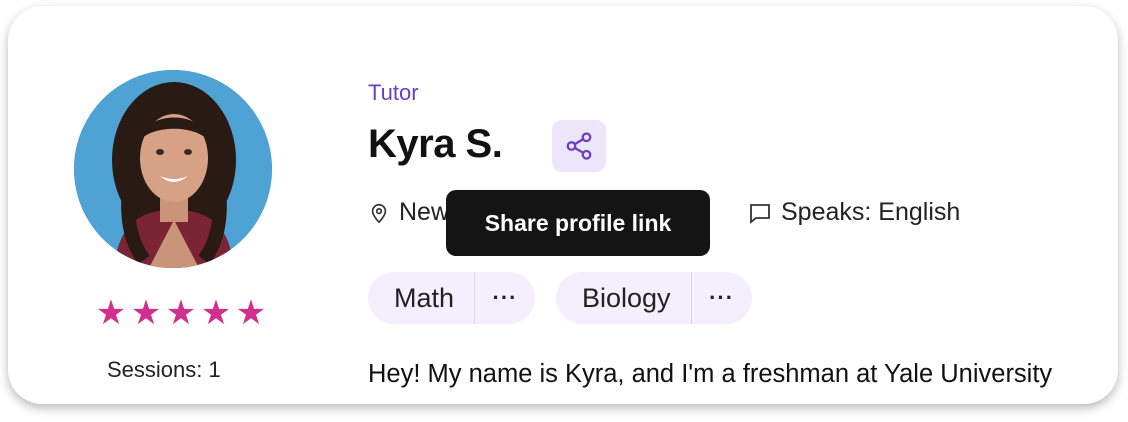  I want to click on subject-pill-biology: Biology ···, so click(654, 298).